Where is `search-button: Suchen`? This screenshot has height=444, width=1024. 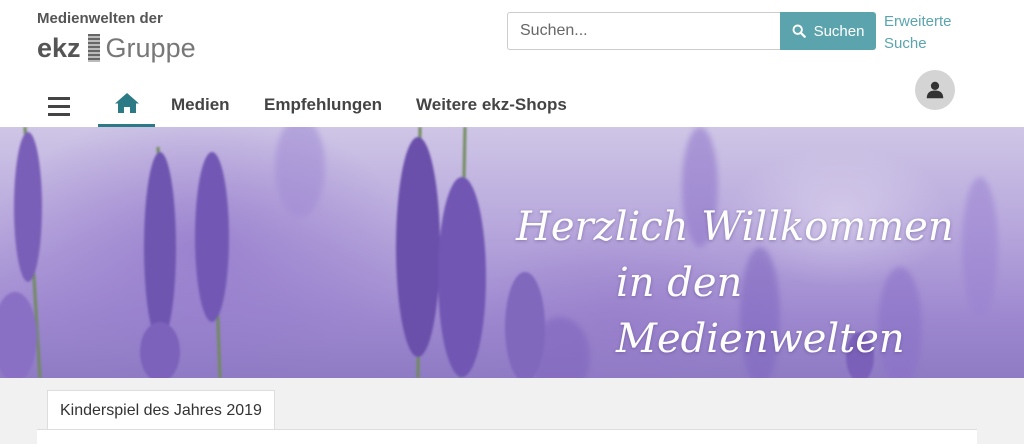 search-button: Suchen is located at coordinates (828, 31).